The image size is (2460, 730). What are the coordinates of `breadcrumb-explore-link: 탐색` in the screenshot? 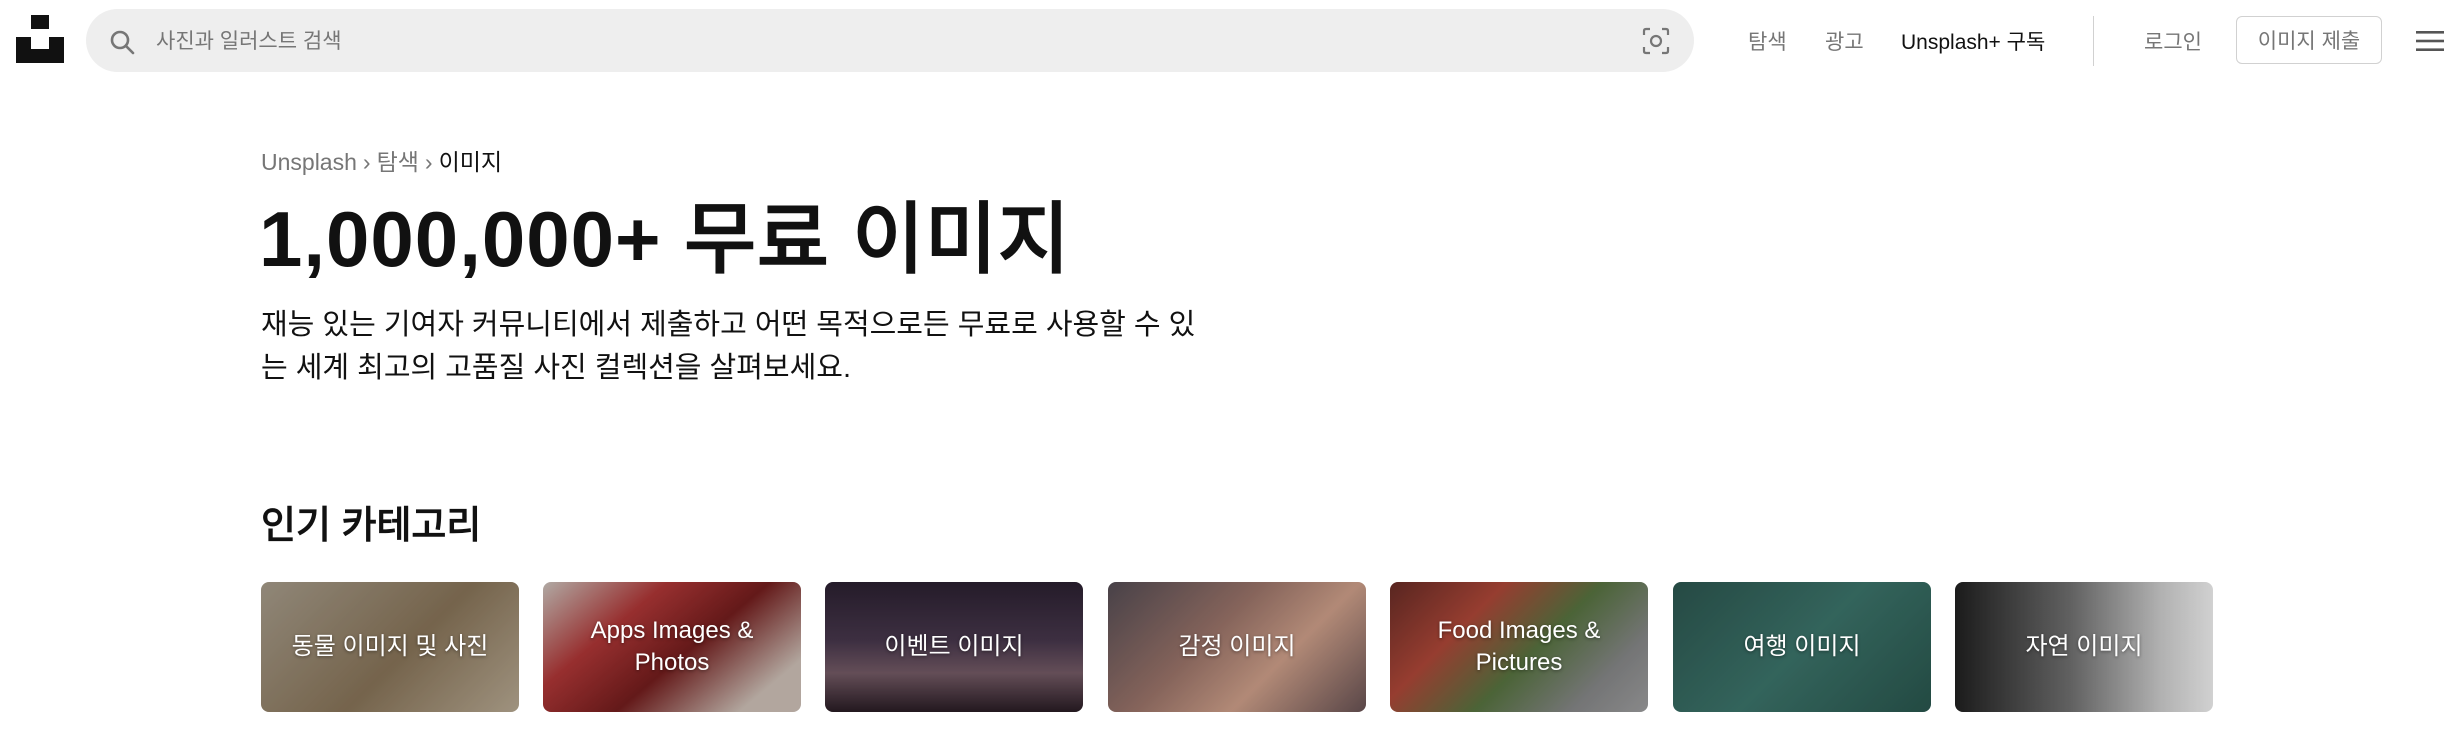 It's located at (398, 162).